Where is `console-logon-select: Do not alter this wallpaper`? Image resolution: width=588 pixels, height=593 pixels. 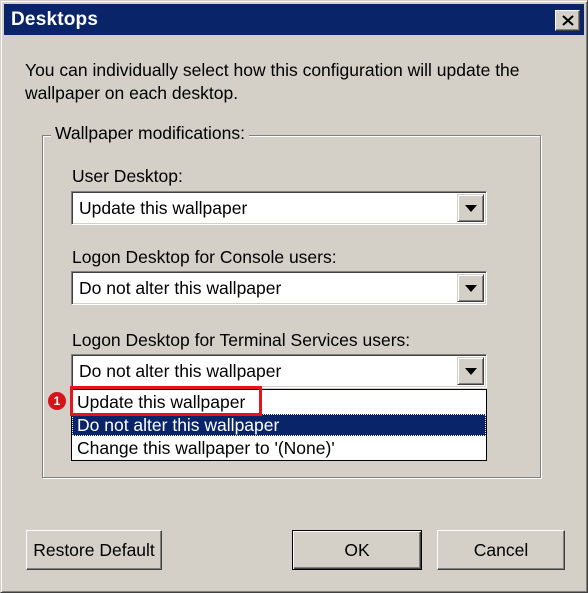
console-logon-select: Do not alter this wallpaper is located at coordinates (279, 288).